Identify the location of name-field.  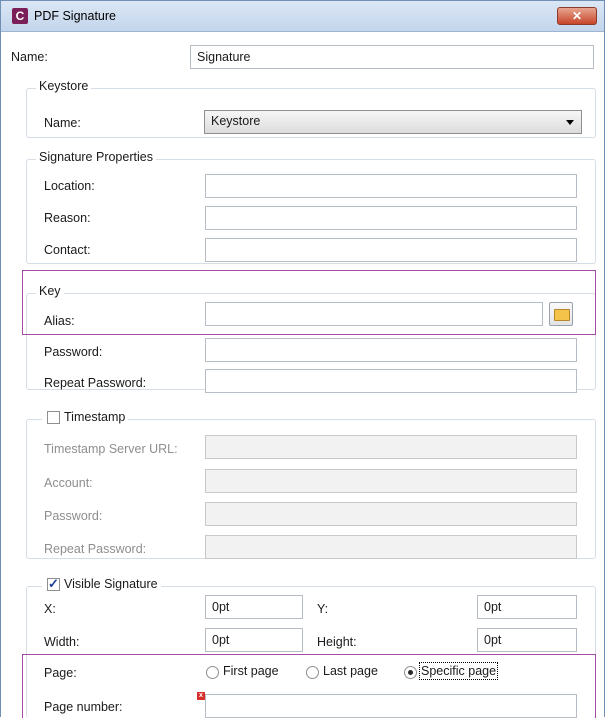
(392, 57).